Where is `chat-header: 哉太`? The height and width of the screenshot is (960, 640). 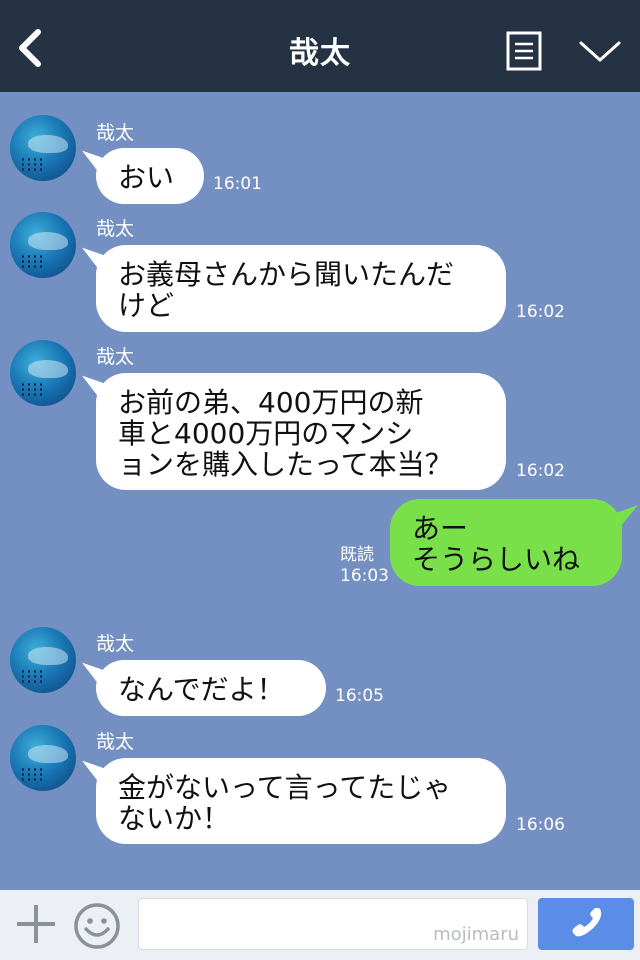
chat-header: 哉太 is located at coordinates (320, 46).